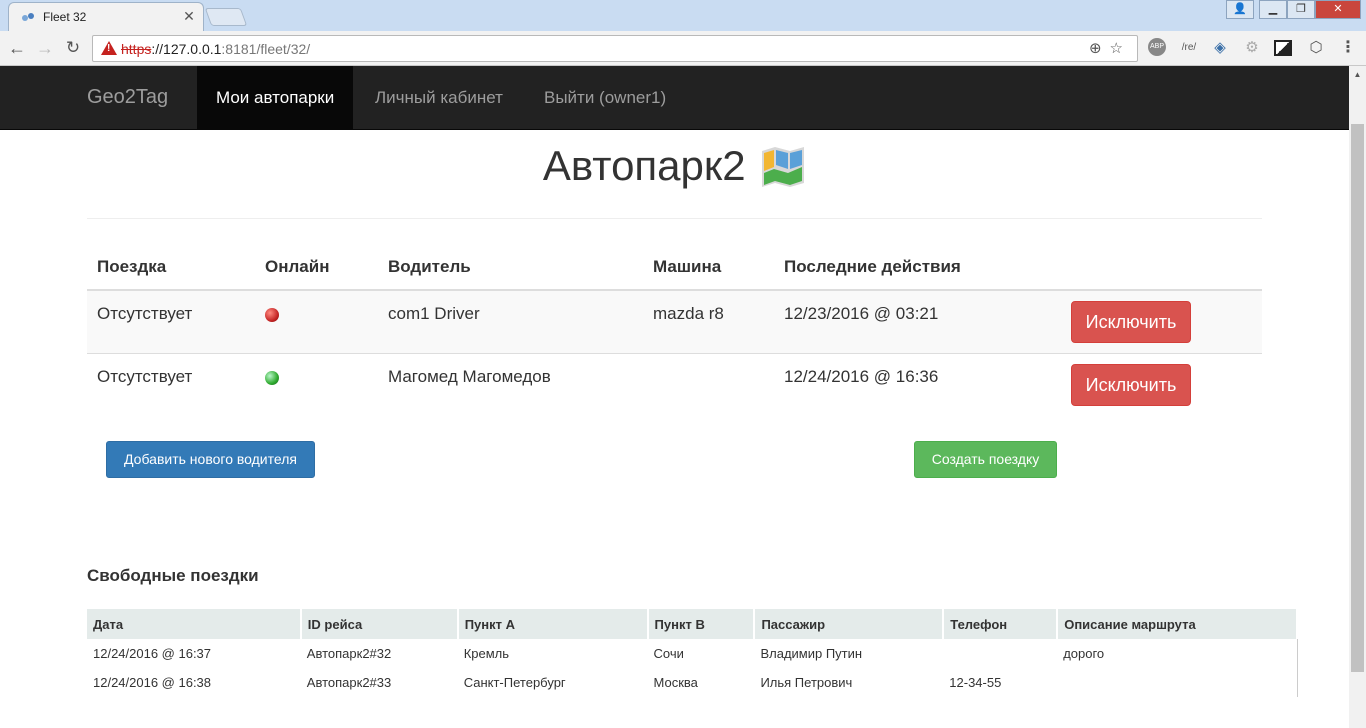 The height and width of the screenshot is (728, 1366). I want to click on minimize-icon: ▁, so click(1273, 9).